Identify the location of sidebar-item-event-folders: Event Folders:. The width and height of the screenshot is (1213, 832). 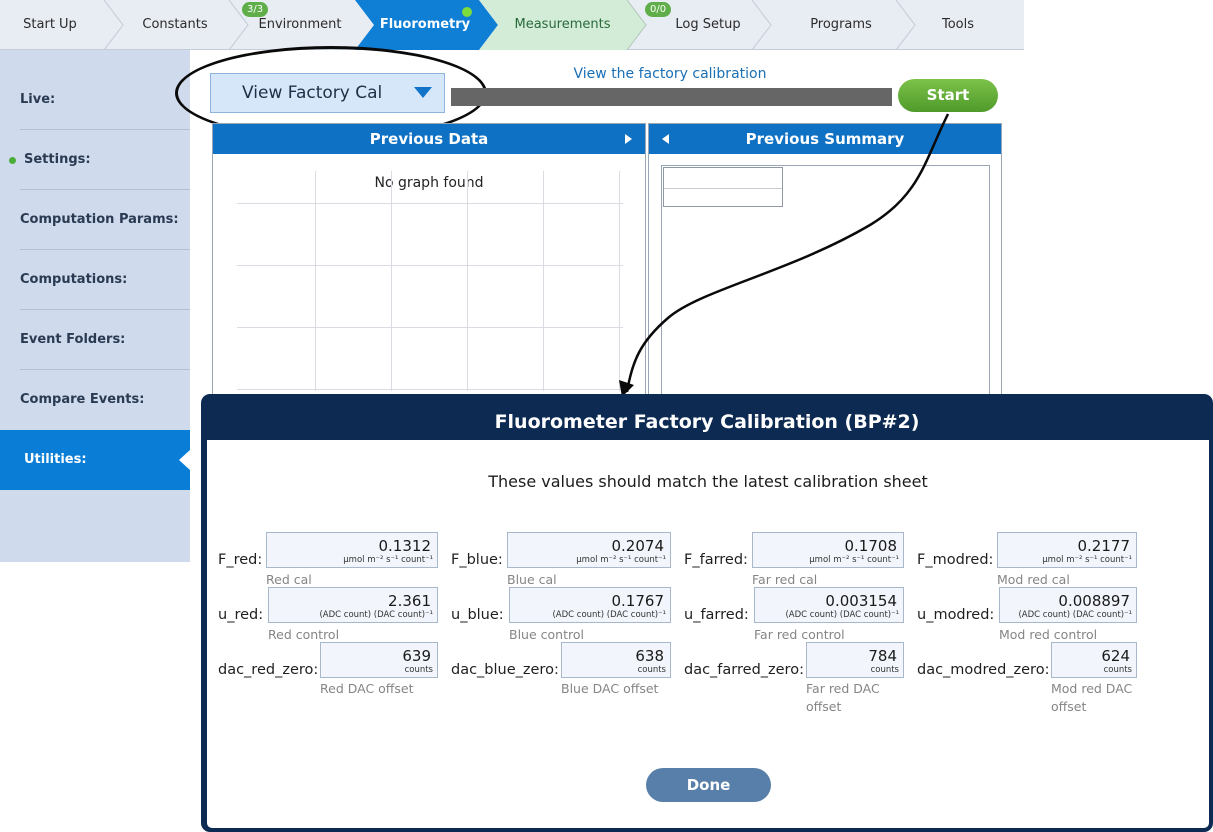
(95, 340).